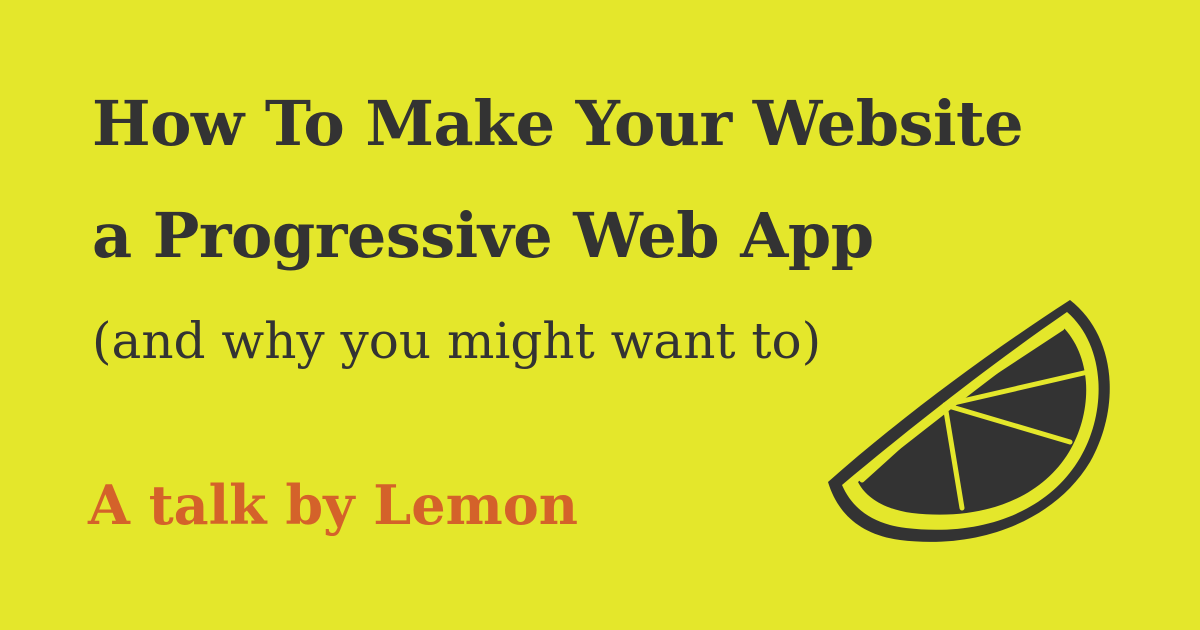  Describe the element at coordinates (483, 235) in the screenshot. I see `title-line-2: a Progressive Web App` at that location.